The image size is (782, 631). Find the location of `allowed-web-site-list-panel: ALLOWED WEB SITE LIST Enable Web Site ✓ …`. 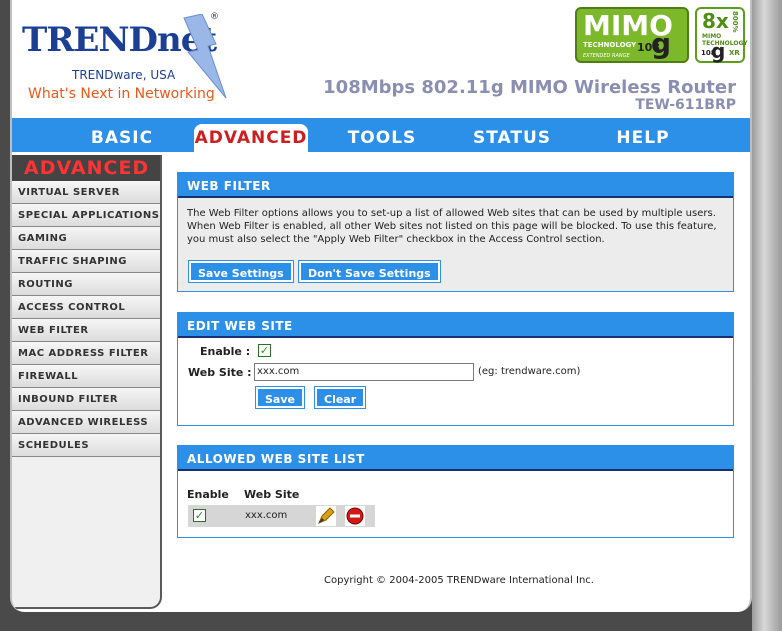

allowed-web-site-list-panel: ALLOWED WEB SITE LIST Enable Web Site ✓ … is located at coordinates (455, 491).